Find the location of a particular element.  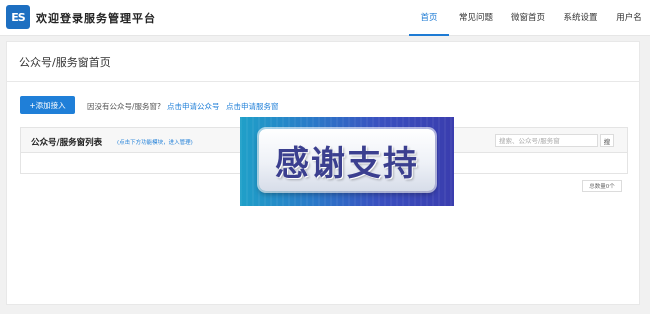

logo-text: ES is located at coordinates (18, 17).